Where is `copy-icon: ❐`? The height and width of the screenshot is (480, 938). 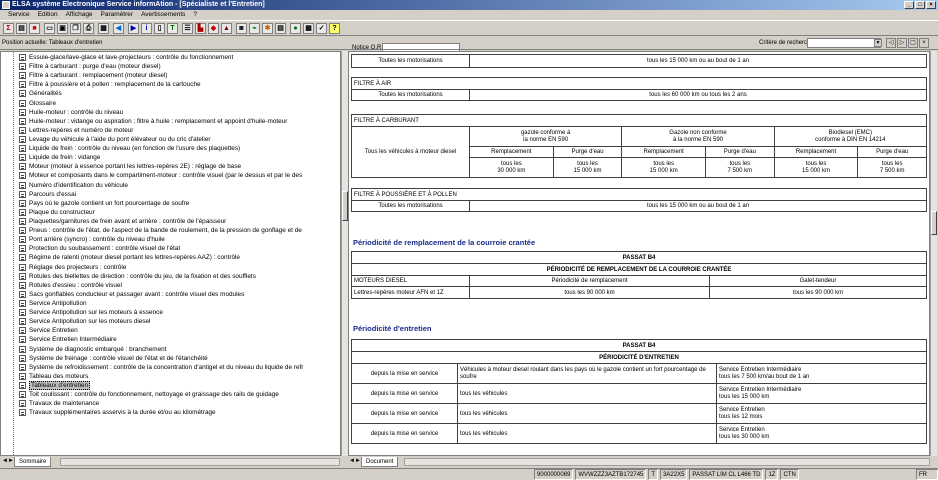 copy-icon: ❐ is located at coordinates (75, 28).